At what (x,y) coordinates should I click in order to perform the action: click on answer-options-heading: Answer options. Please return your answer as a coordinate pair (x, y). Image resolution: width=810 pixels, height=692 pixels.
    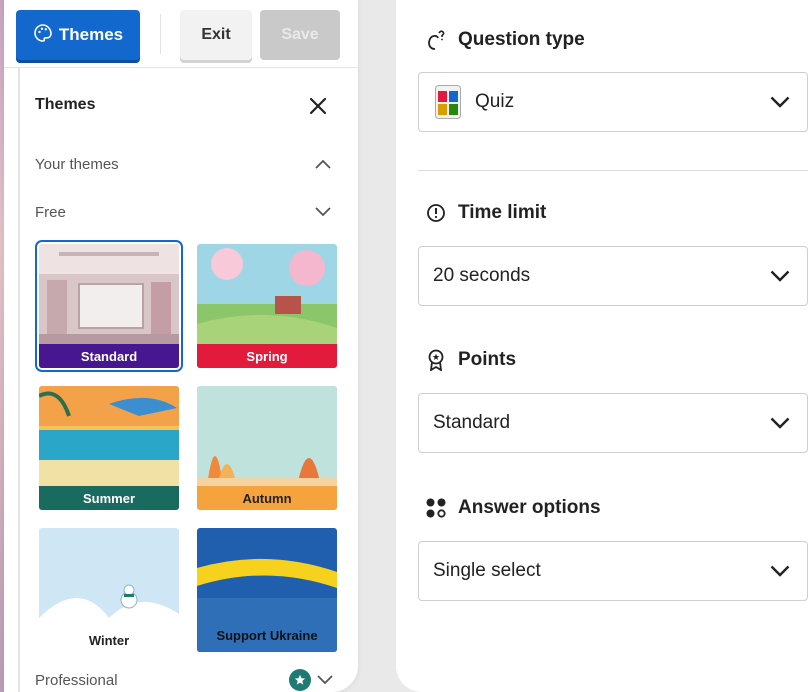
    Looking at the image, I should click on (512, 508).